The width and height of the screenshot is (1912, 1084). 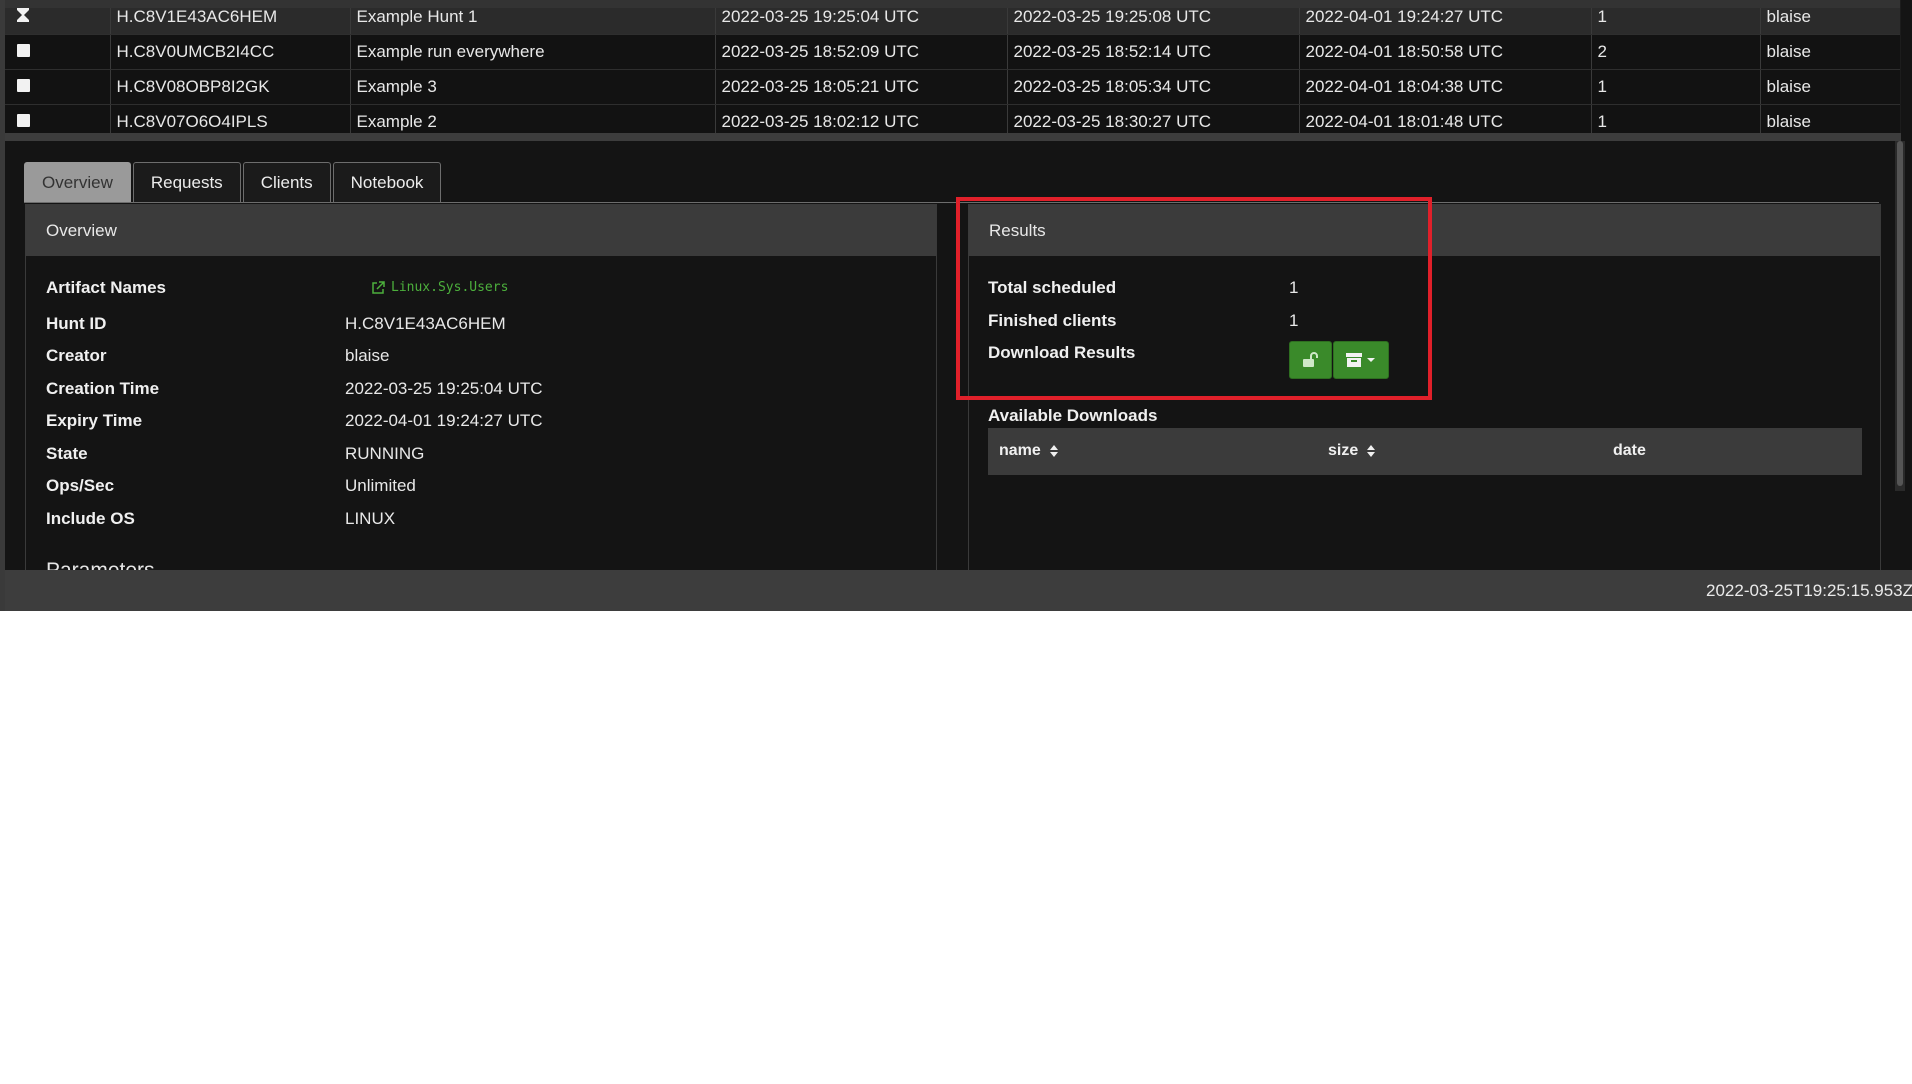 I want to click on hunt-id-value: H.C8V1E43AC6HEM, so click(x=425, y=323).